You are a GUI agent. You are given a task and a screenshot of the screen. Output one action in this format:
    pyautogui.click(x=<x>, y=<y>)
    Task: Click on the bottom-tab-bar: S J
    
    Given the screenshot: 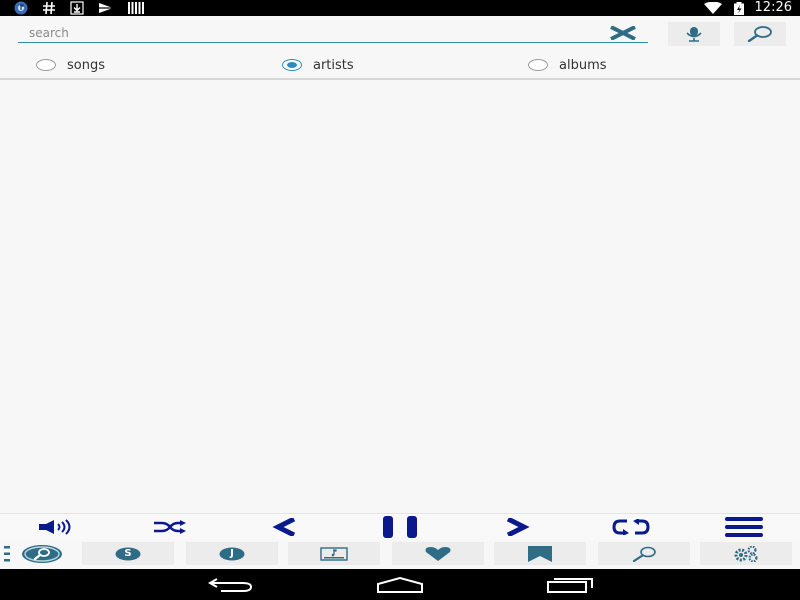 What is the action you would take?
    pyautogui.click(x=400, y=554)
    